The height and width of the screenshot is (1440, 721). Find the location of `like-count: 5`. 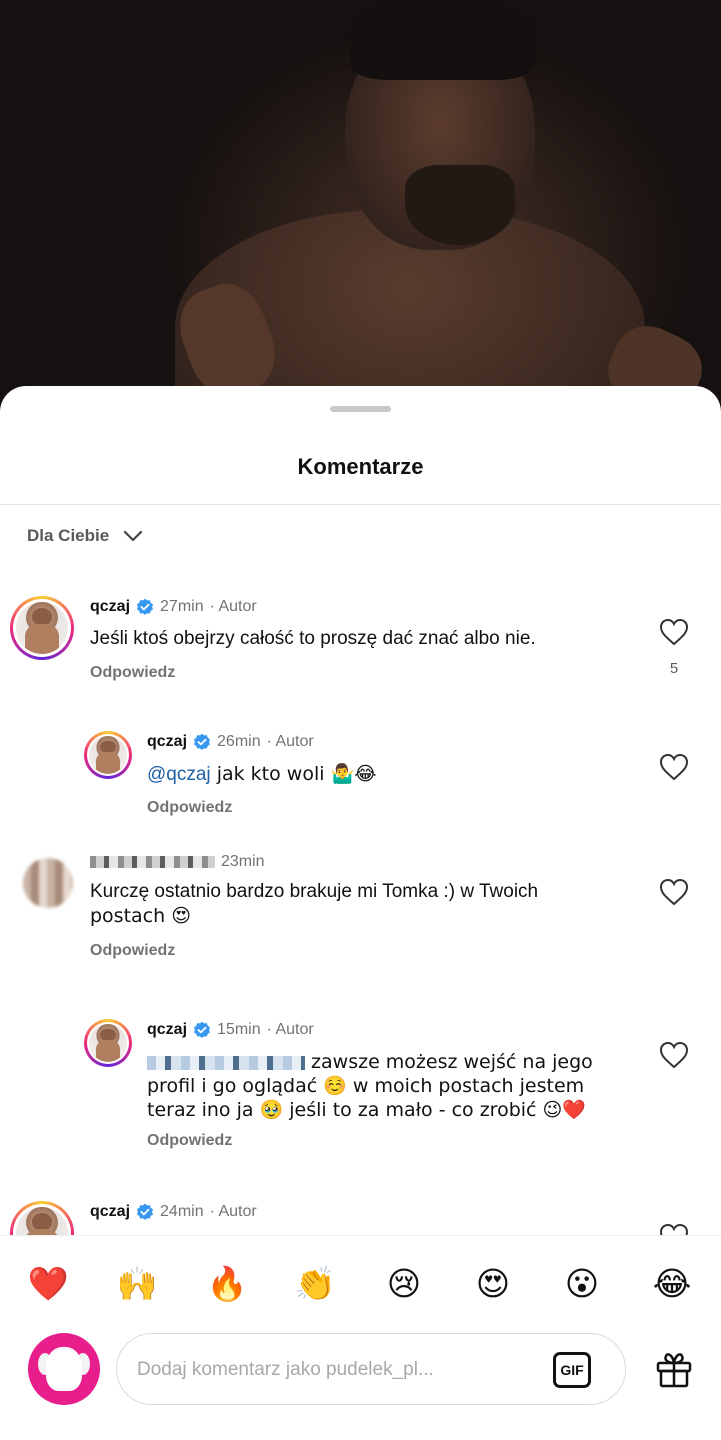

like-count: 5 is located at coordinates (674, 668).